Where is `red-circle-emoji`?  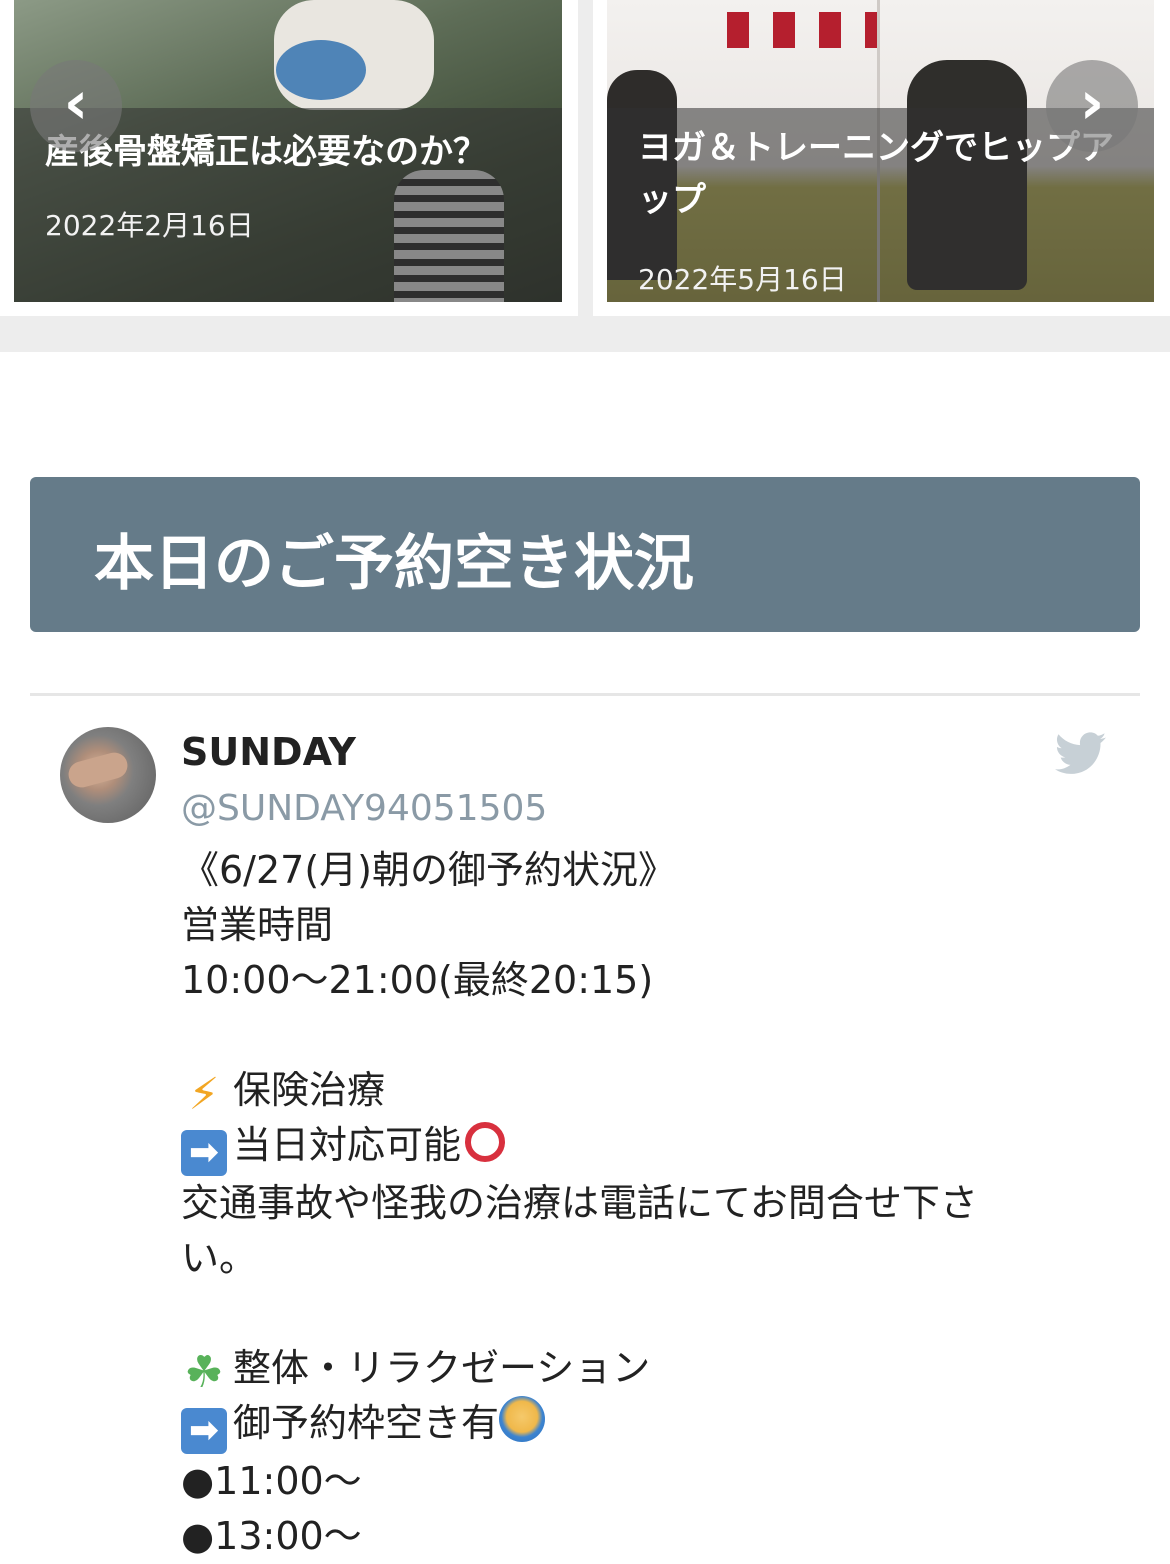 red-circle-emoji is located at coordinates (485, 1142).